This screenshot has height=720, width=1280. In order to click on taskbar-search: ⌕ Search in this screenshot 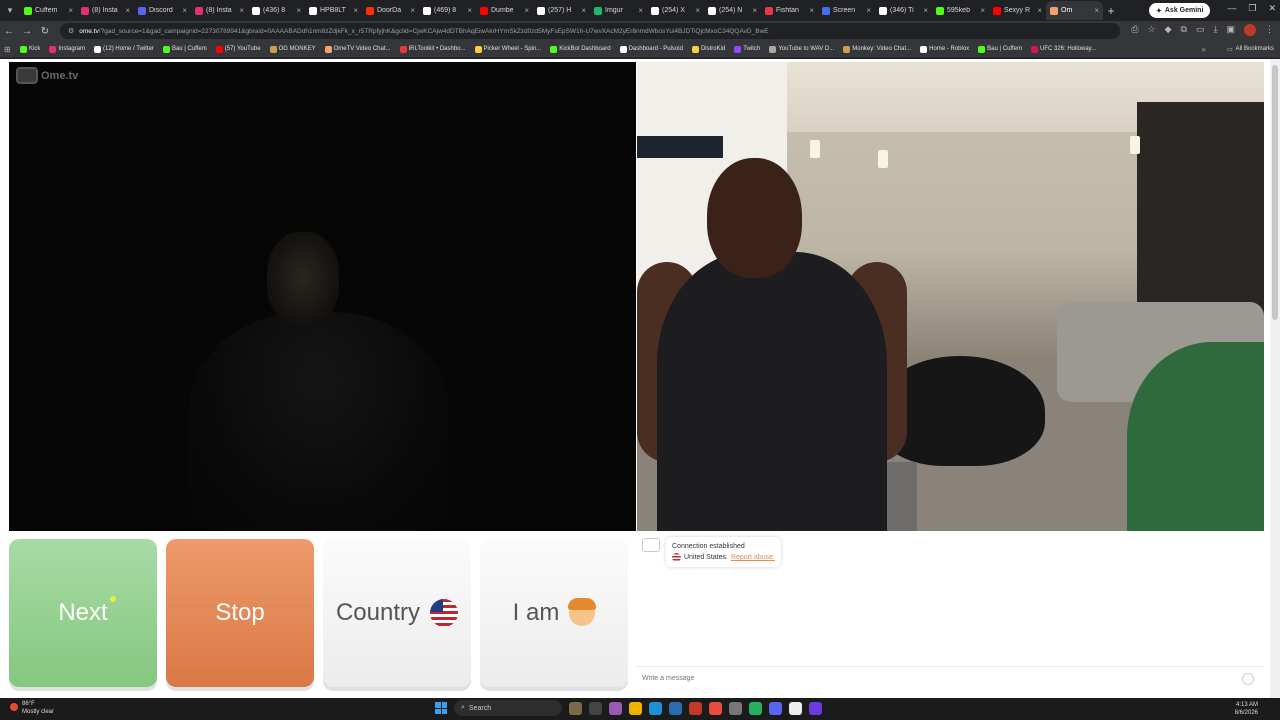, I will do `click(508, 708)`.